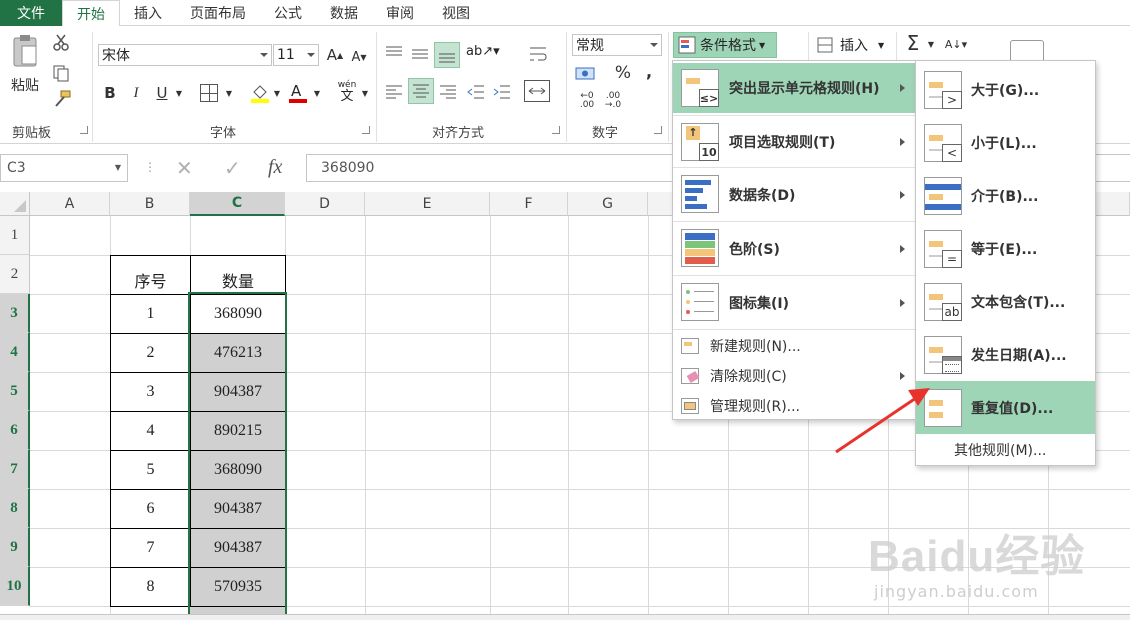 Image resolution: width=1130 pixels, height=620 pixels. Describe the element at coordinates (136, 93) in the screenshot. I see `italic-icon: I` at that location.